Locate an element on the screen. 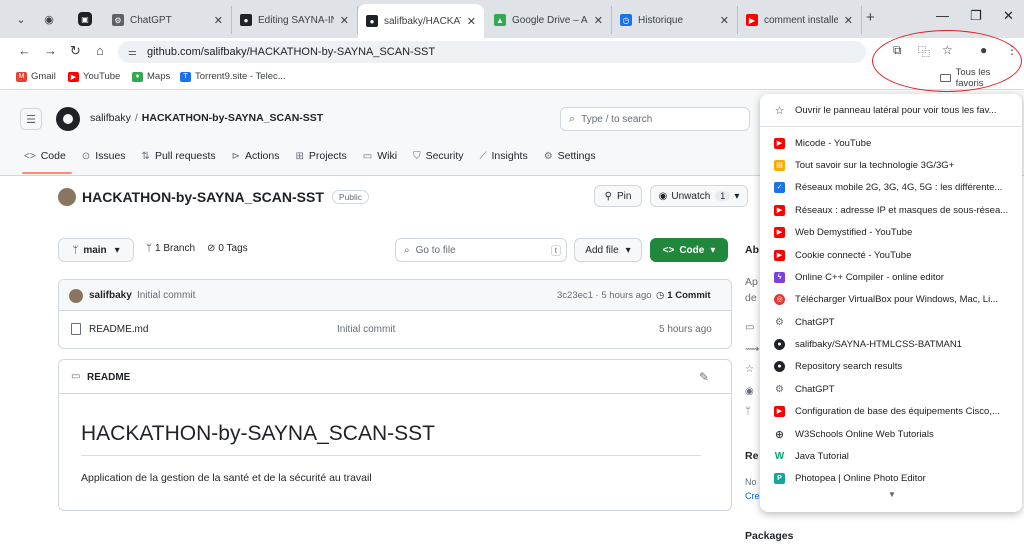  tab-editing: ● Editing SAYNA-IN ✕ is located at coordinates (295, 20).